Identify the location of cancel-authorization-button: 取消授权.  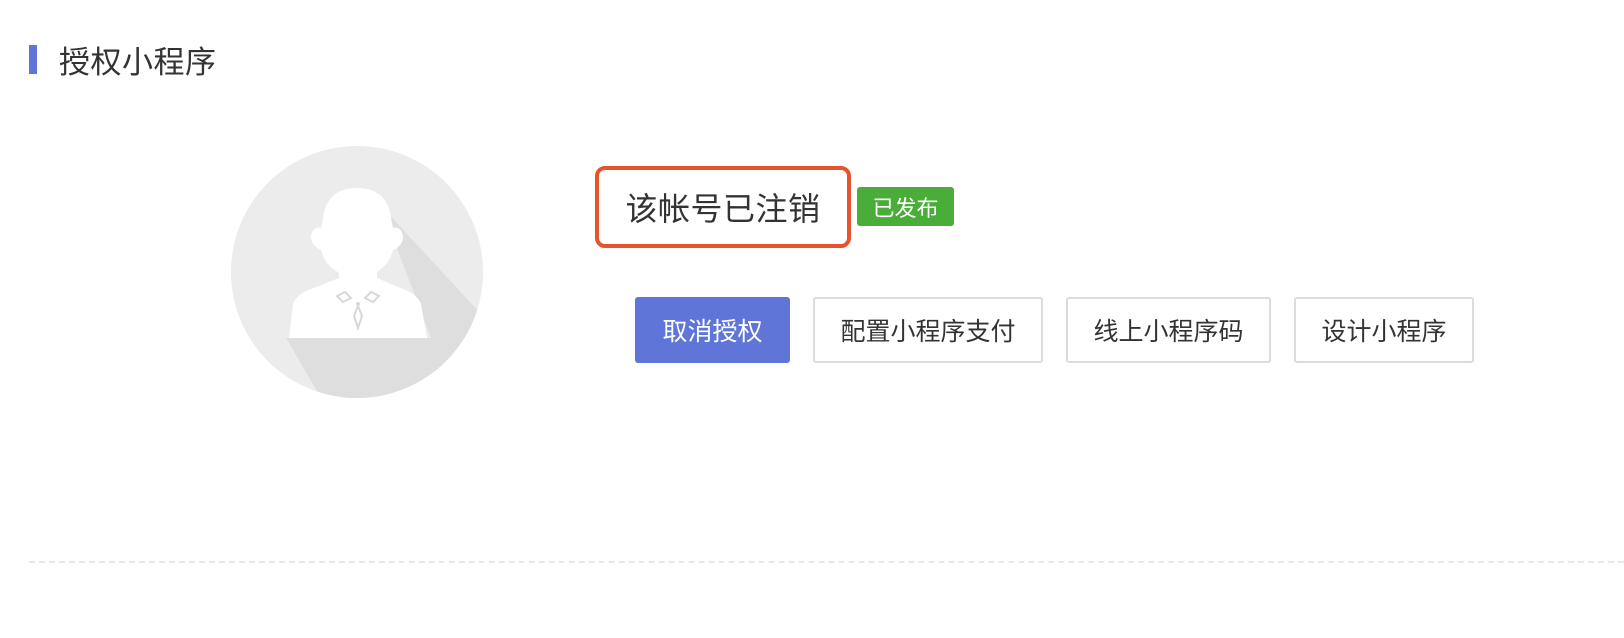
(712, 330).